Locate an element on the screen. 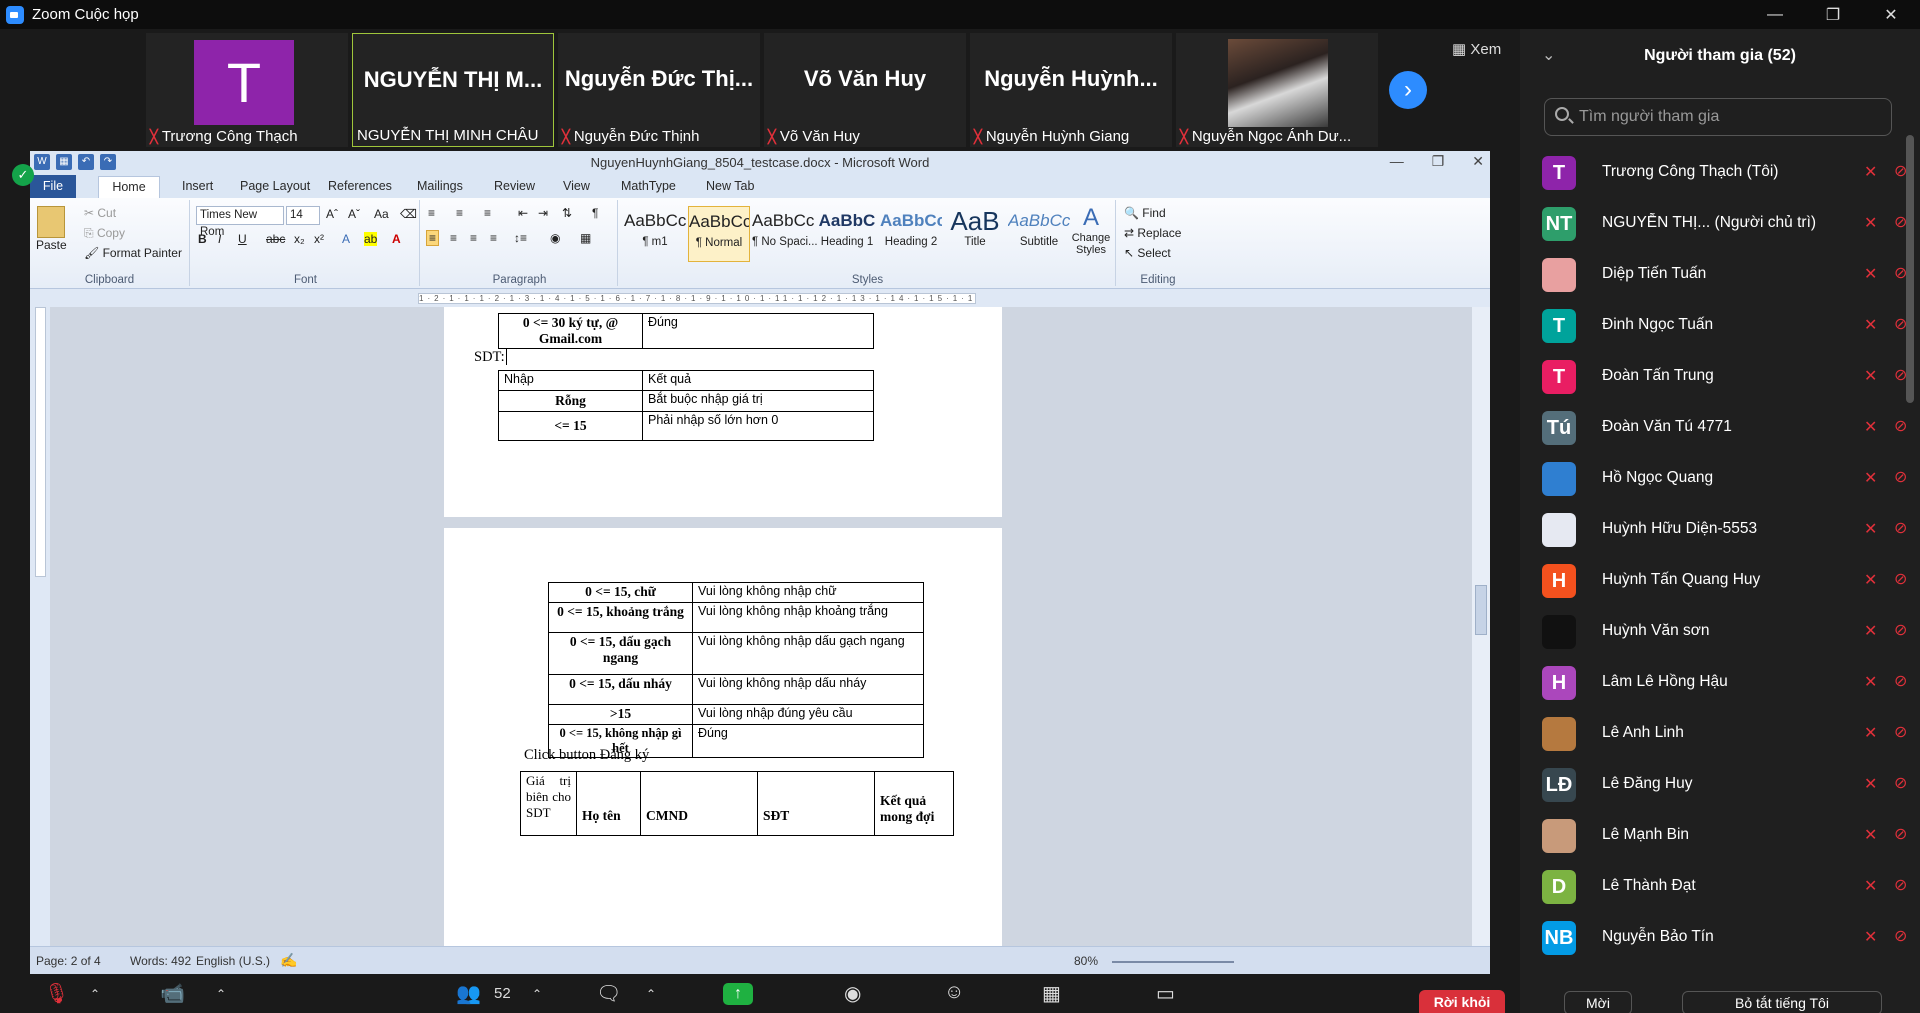  word-count: Words: 492 is located at coordinates (160, 961).